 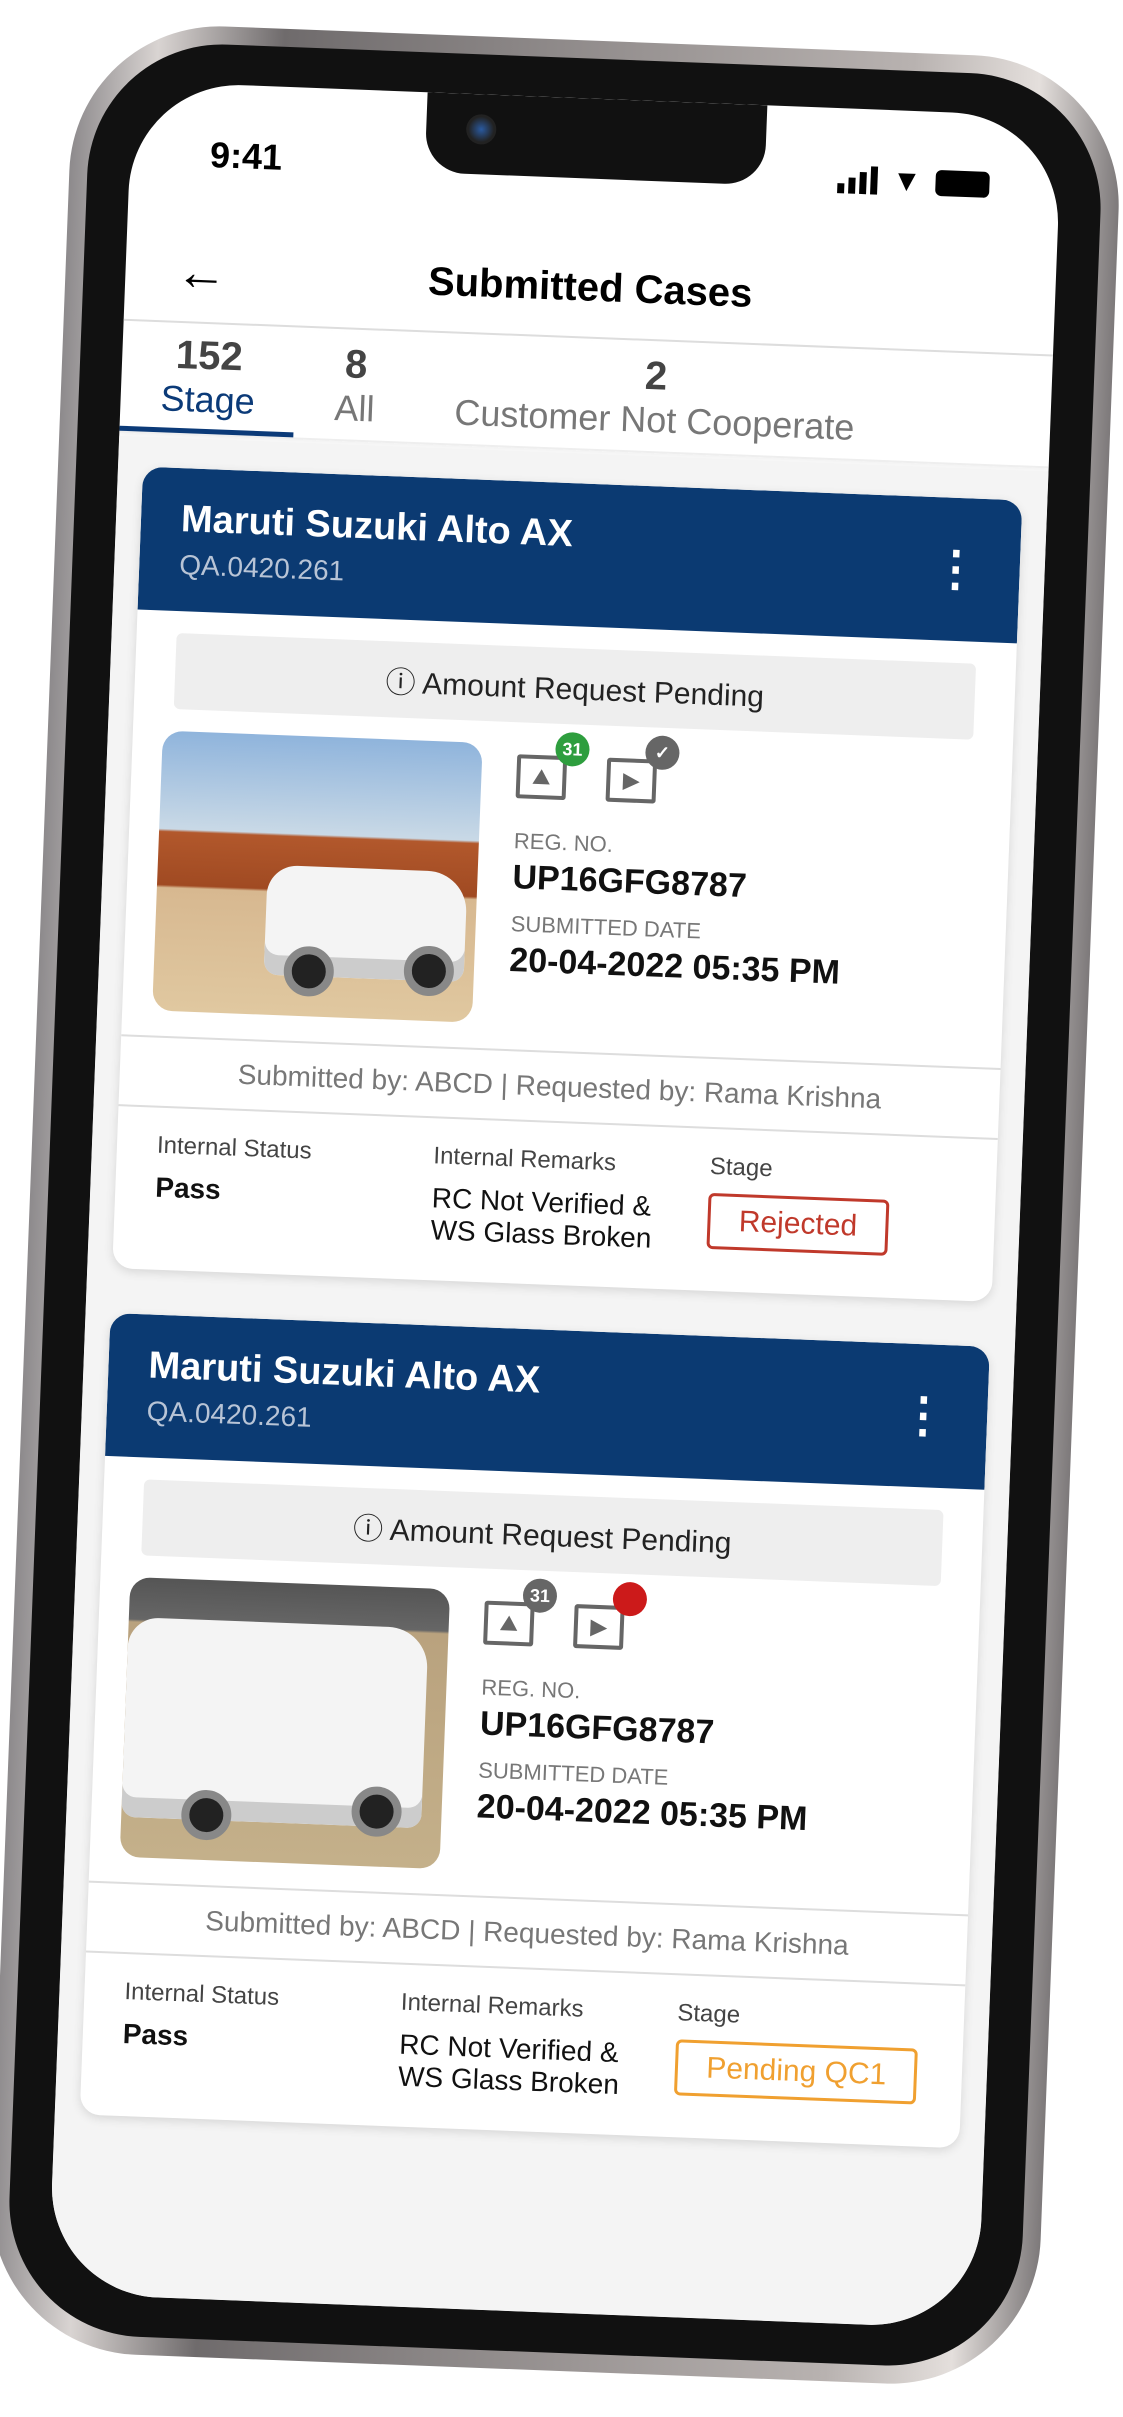 What do you see at coordinates (858, 180) in the screenshot?
I see `signal-icon` at bounding box center [858, 180].